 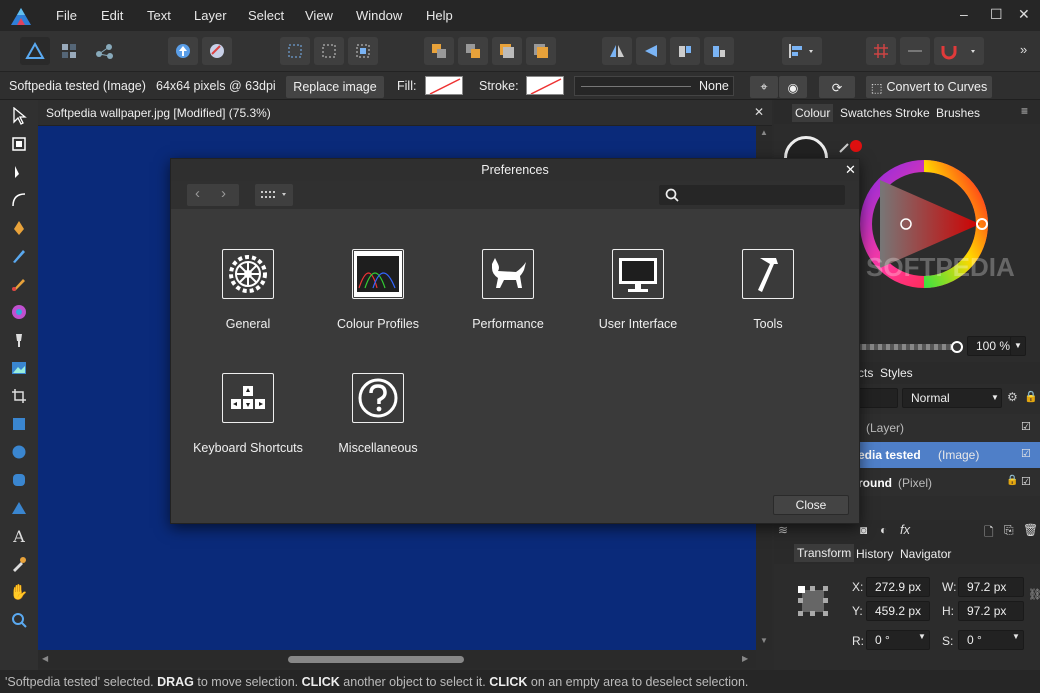 What do you see at coordinates (19, 312) in the screenshot?
I see `fill-tool-icon` at bounding box center [19, 312].